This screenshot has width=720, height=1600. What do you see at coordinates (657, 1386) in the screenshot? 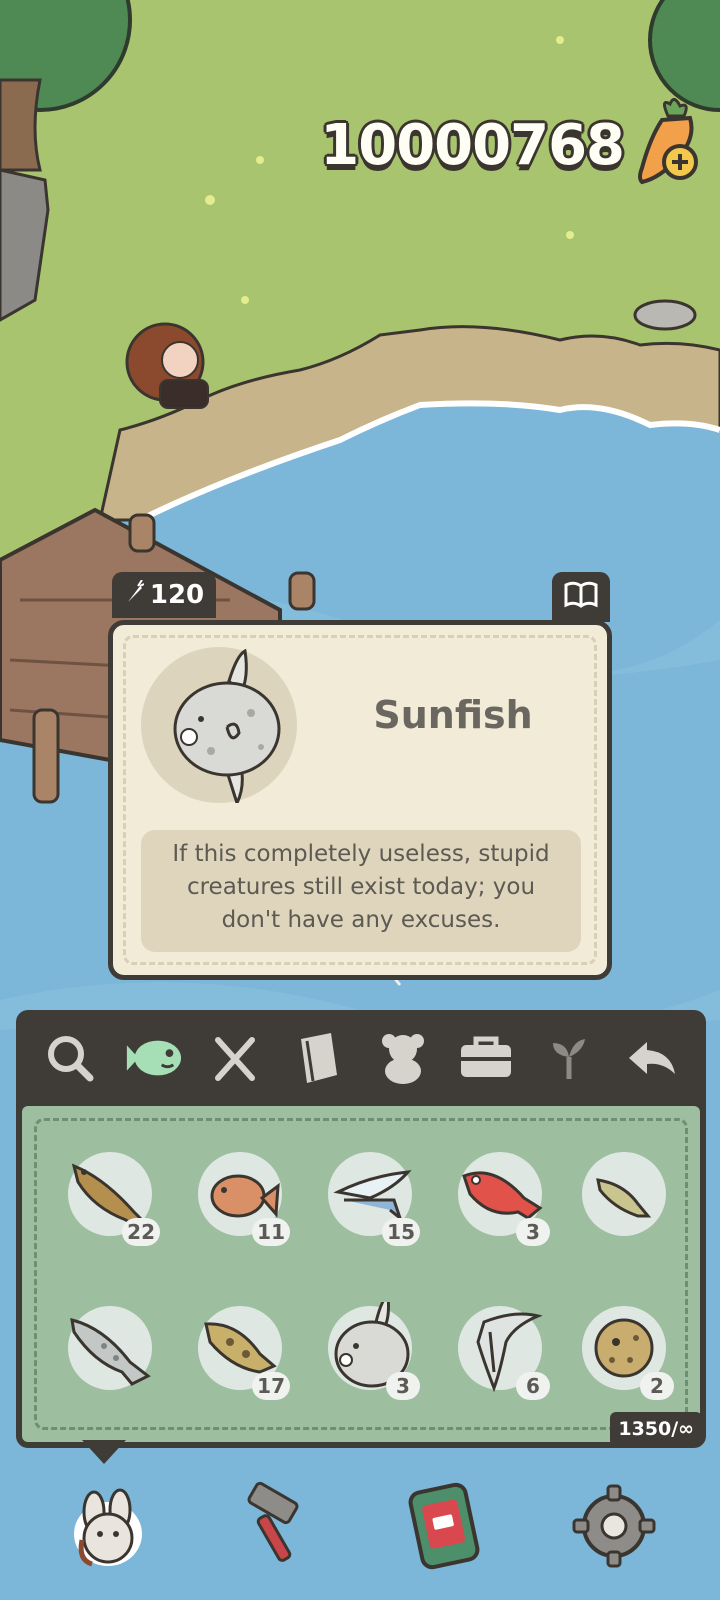
I see `item-count: 2` at bounding box center [657, 1386].